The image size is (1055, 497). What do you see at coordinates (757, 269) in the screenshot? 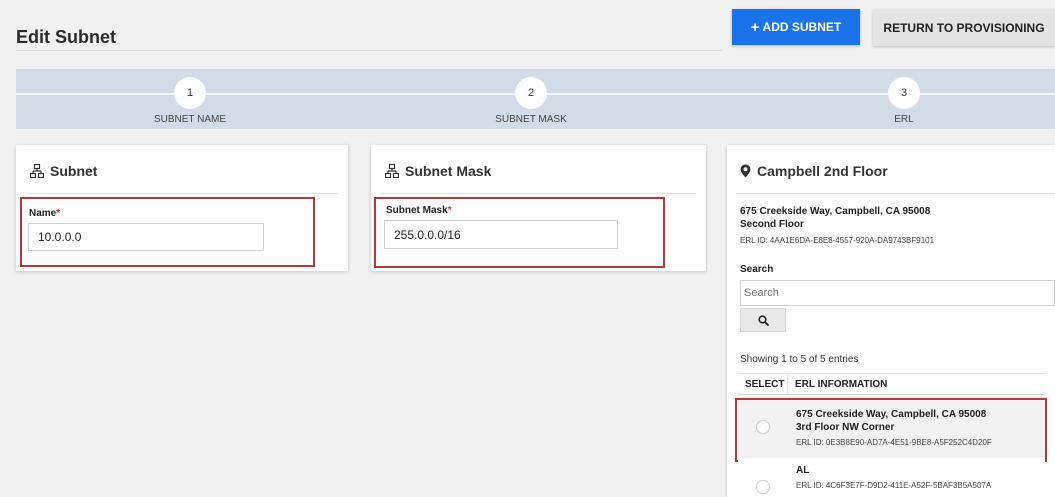
I see `search-label: Search` at bounding box center [757, 269].